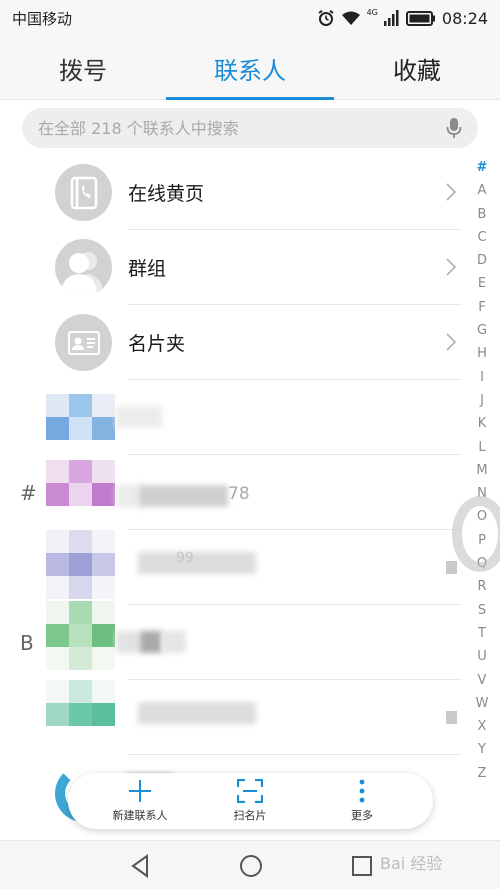 This screenshot has height=889, width=500. I want to click on section-header: #, so click(28, 492).